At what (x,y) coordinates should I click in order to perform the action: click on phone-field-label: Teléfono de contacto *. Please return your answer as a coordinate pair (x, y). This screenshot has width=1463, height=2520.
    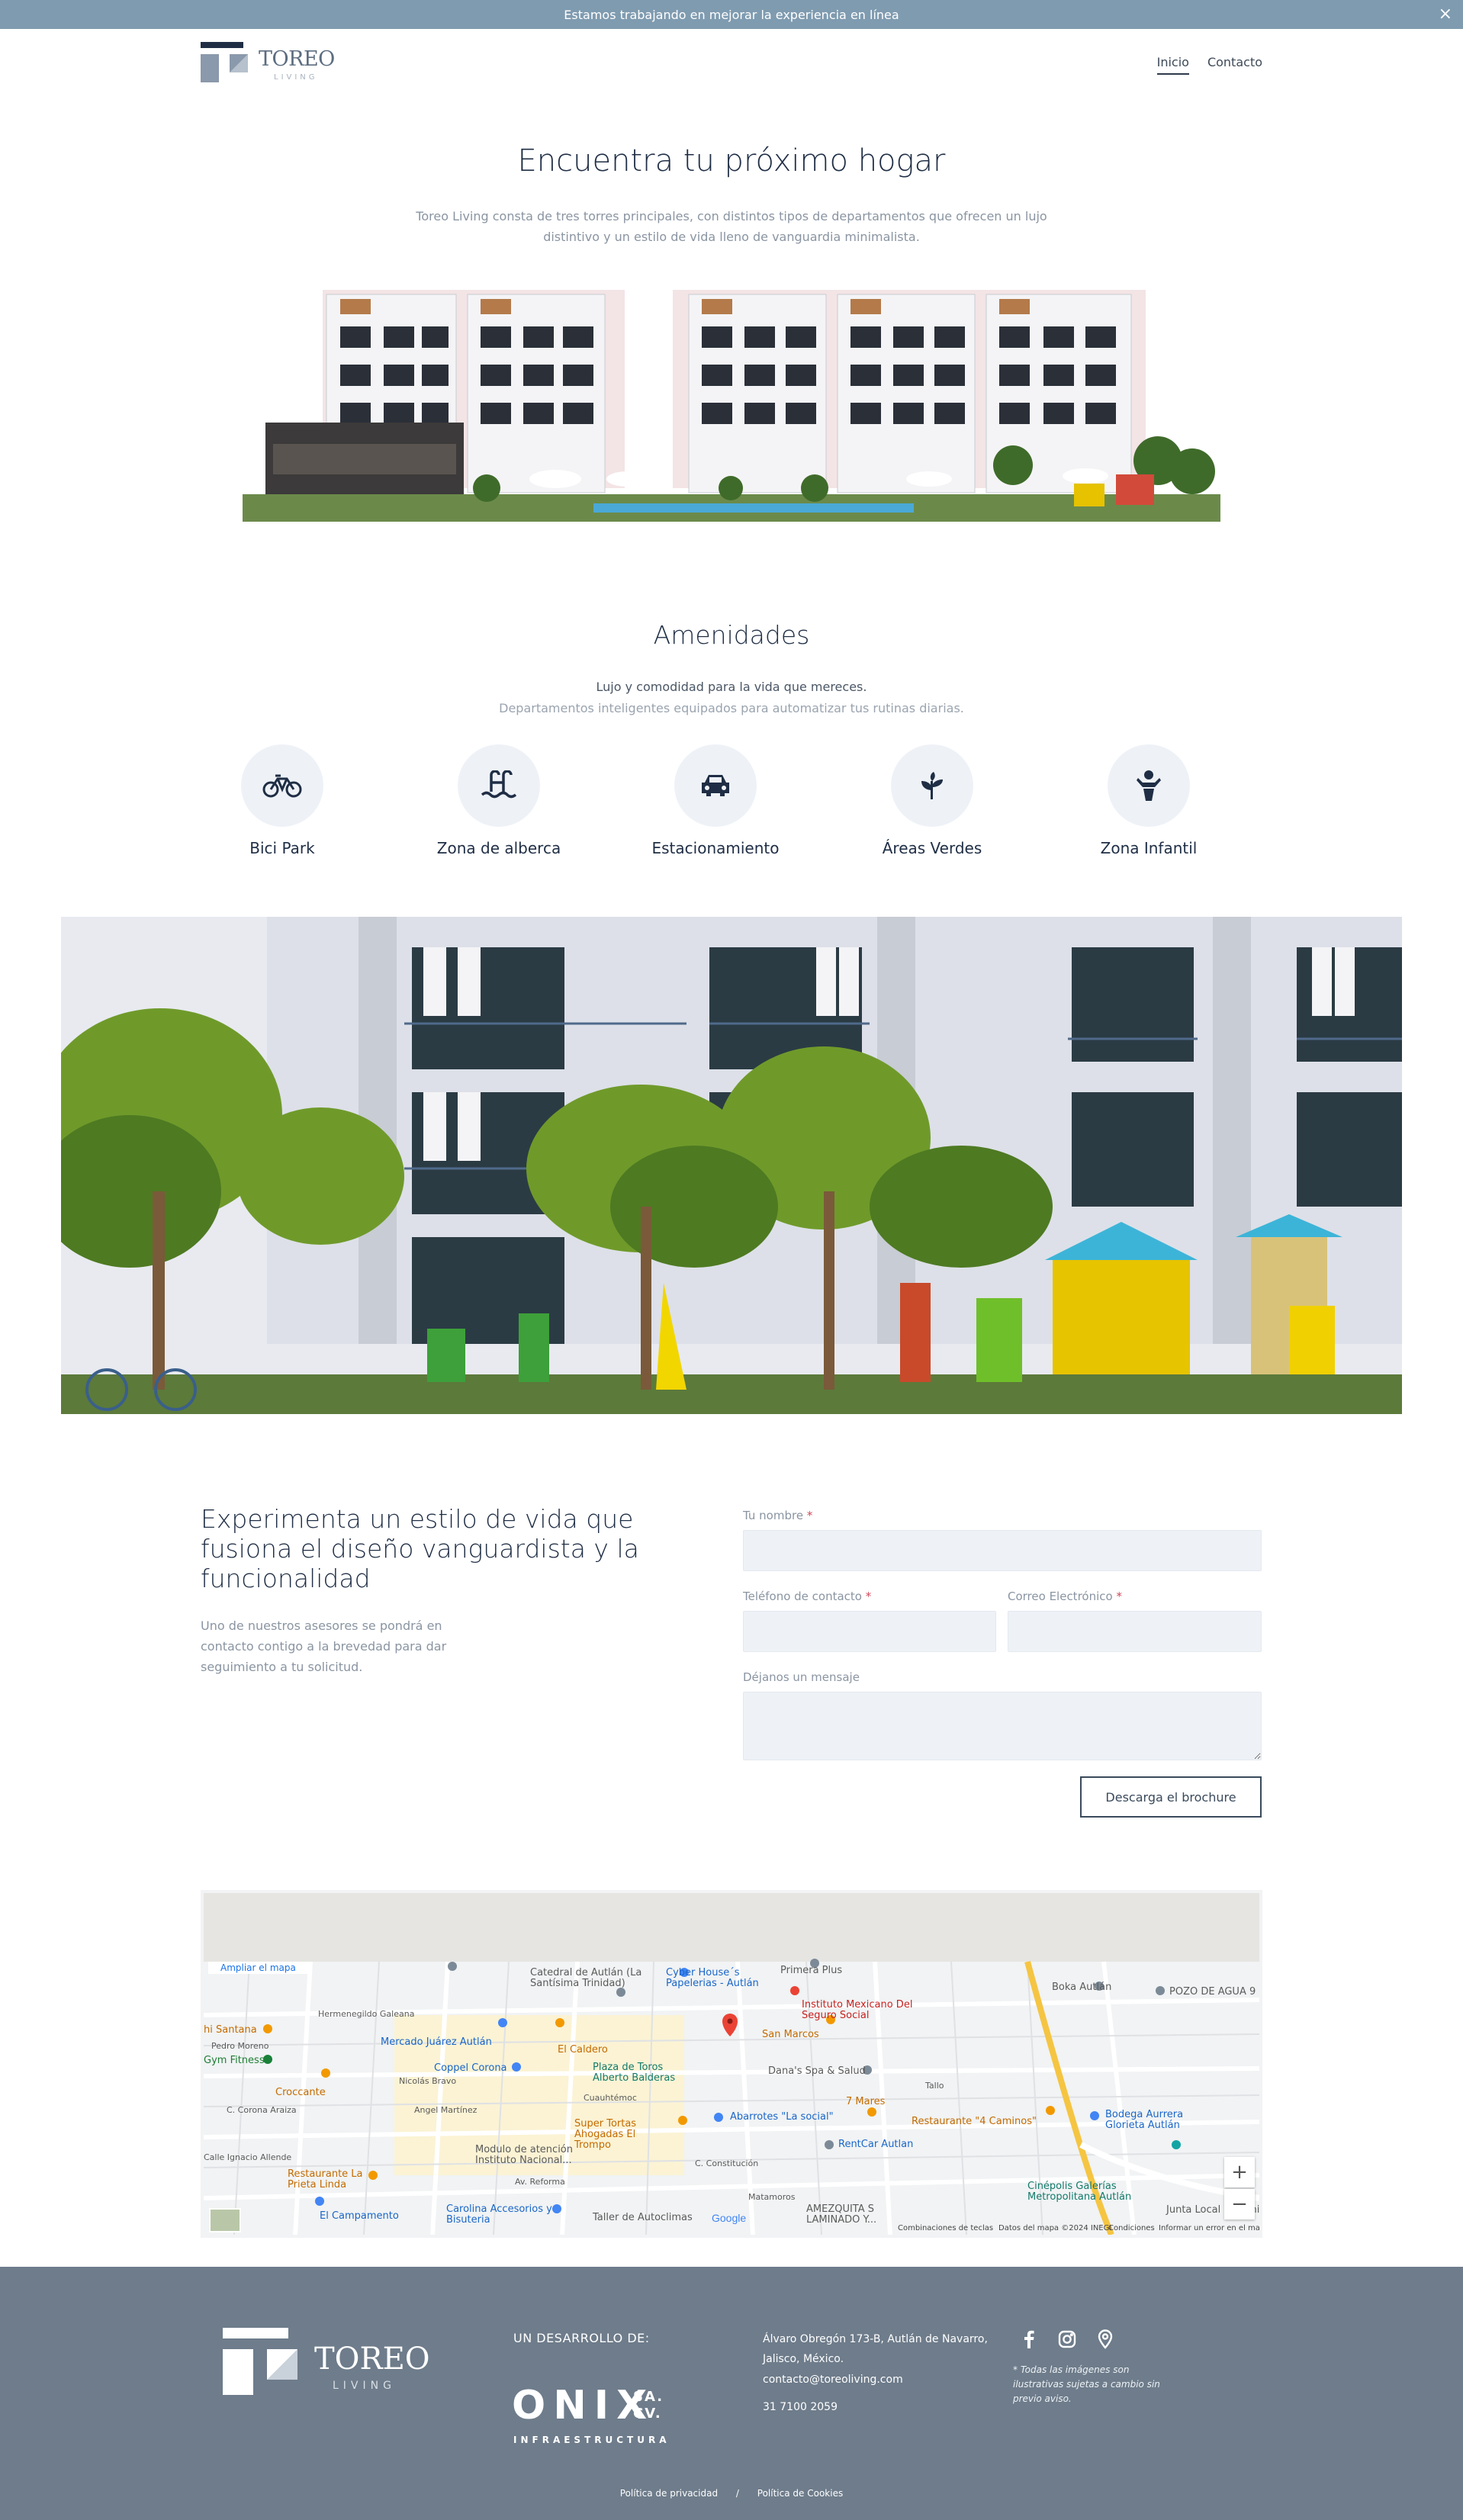
    Looking at the image, I should click on (807, 1596).